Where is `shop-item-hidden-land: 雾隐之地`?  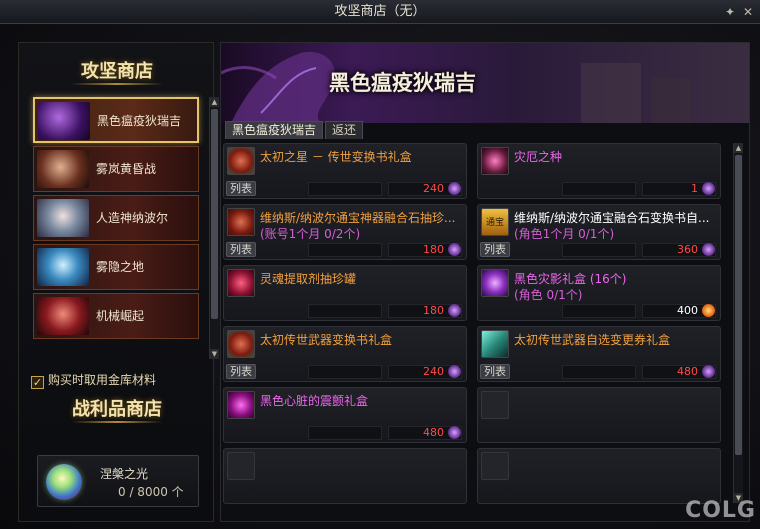
shop-item-hidden-land: 雾隐之地 is located at coordinates (116, 267).